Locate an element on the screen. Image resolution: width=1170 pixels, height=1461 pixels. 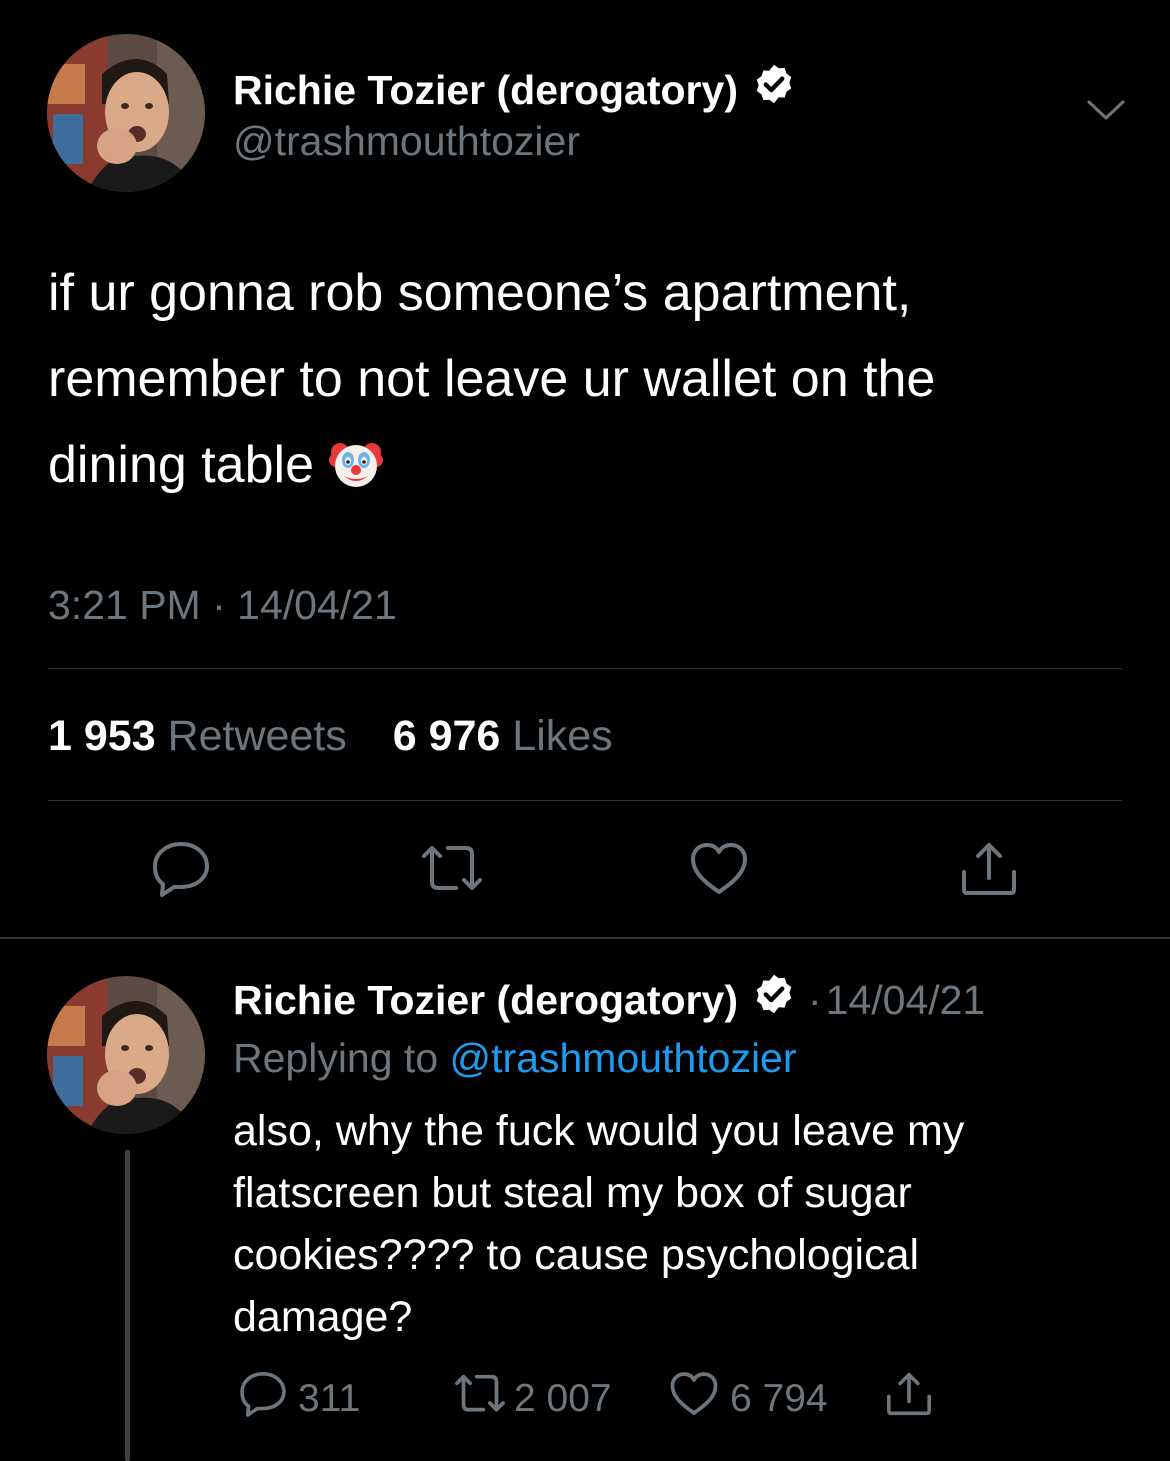
tweet-text-line: if ur gonna rob someone’s apartment, is located at coordinates (480, 293).